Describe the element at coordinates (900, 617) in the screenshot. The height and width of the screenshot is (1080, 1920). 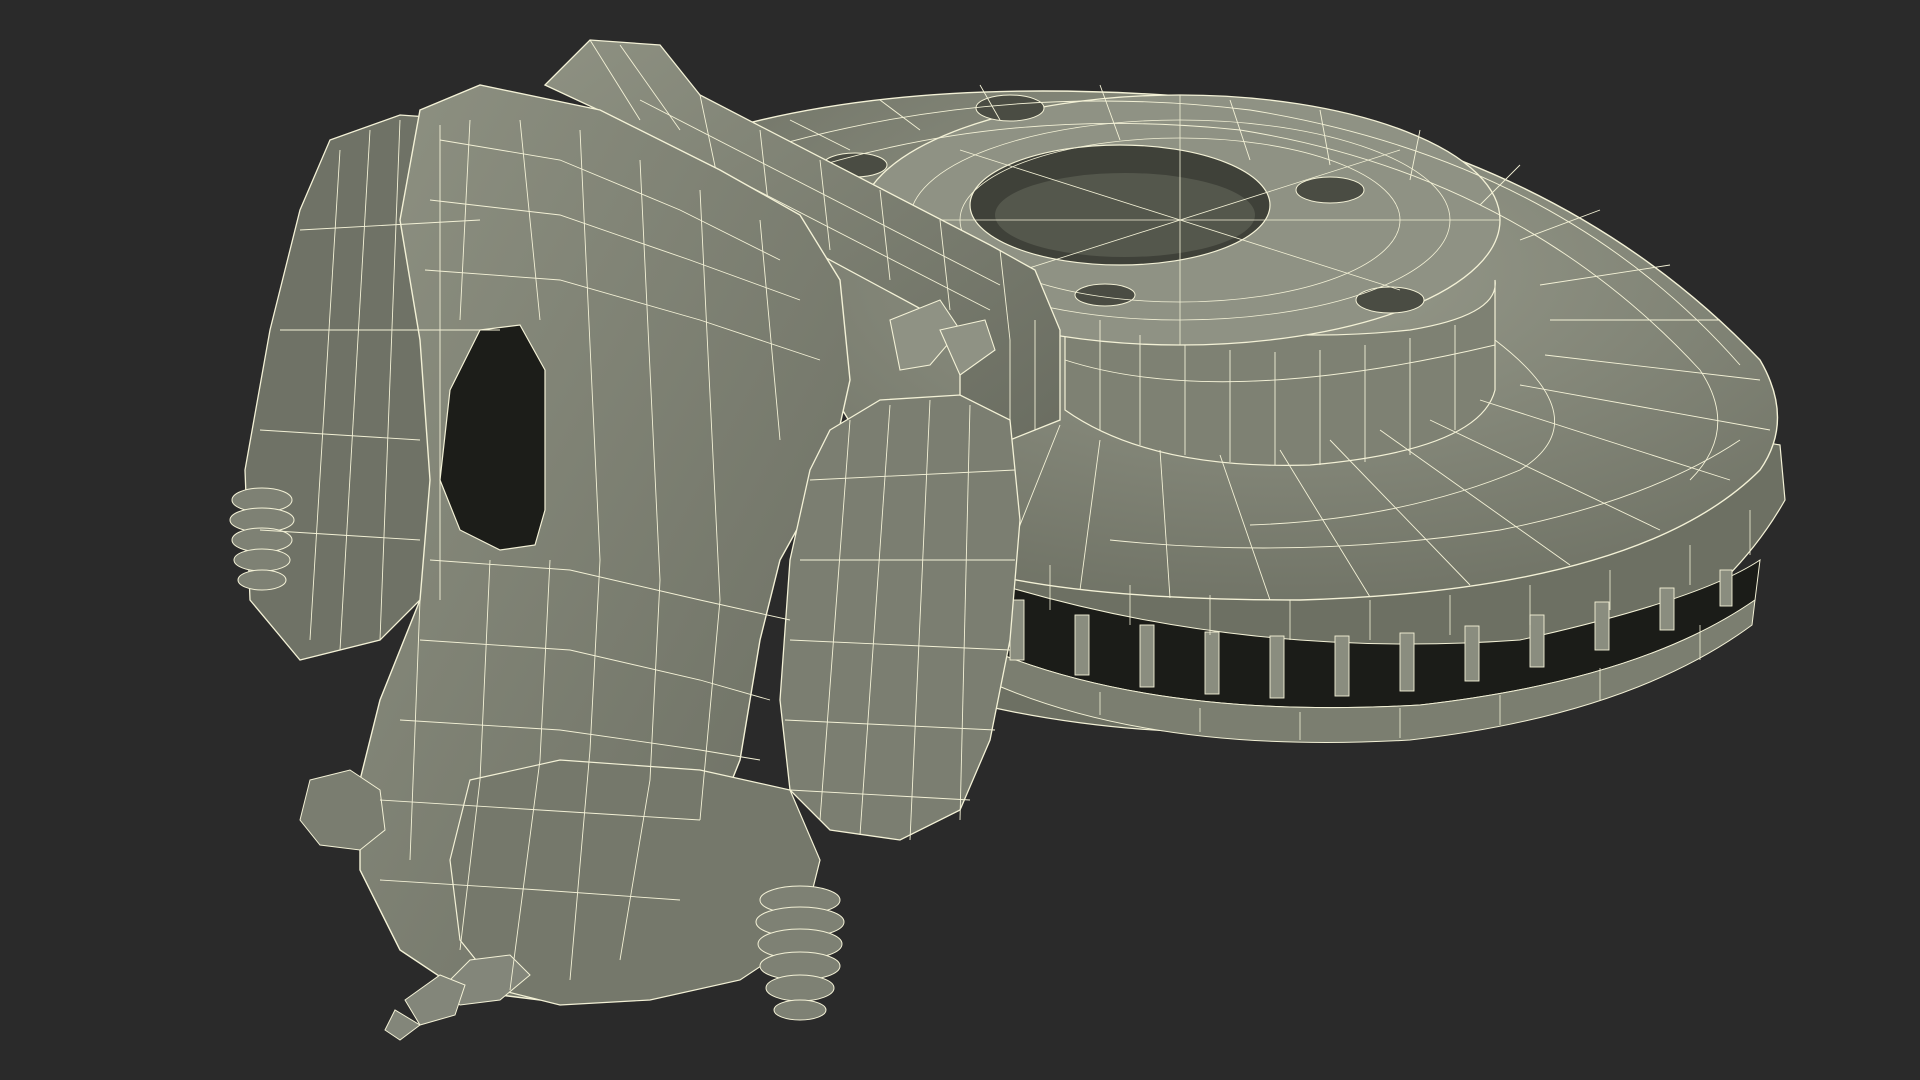
I see `caliper-piston-housing` at that location.